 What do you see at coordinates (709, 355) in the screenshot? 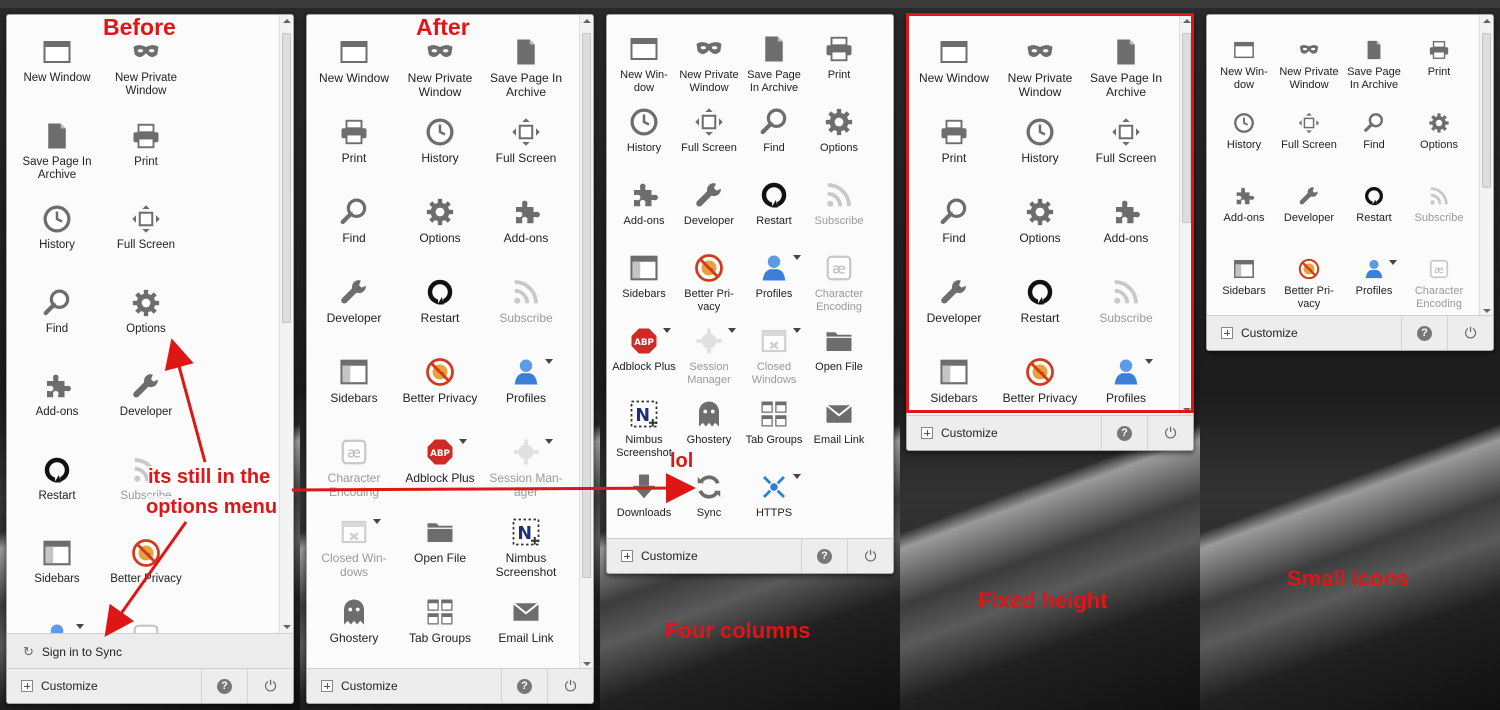
I see `menu-item-session-manager: Session Manager` at bounding box center [709, 355].